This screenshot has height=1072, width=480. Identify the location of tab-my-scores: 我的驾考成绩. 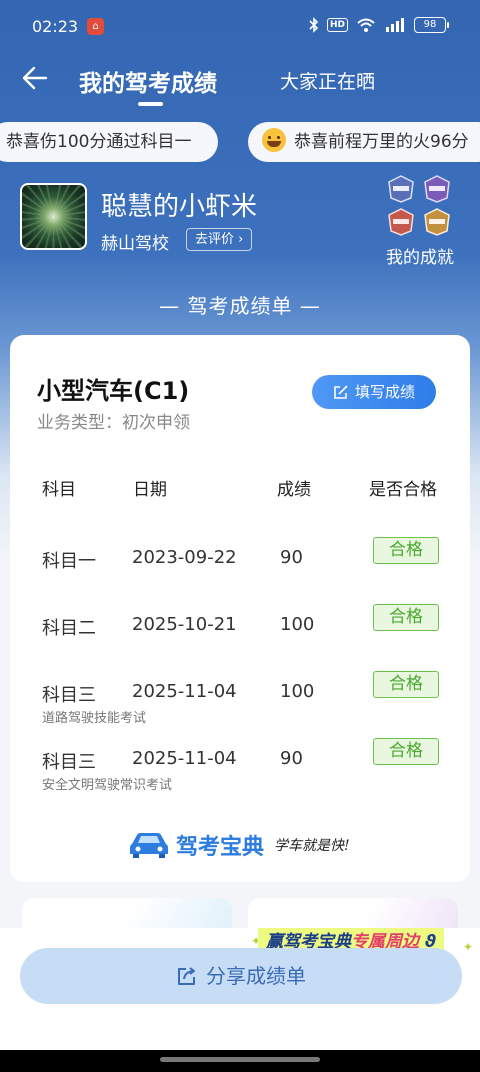
(148, 81).